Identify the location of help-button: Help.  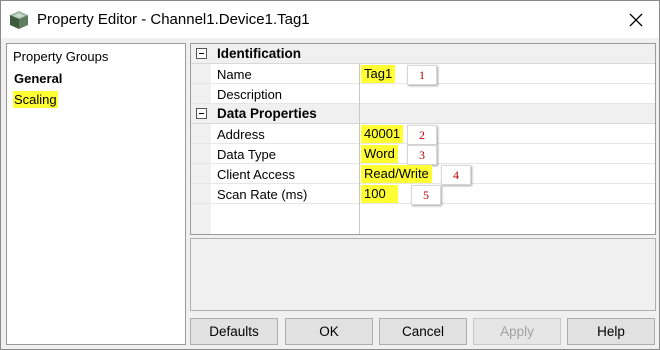
(611, 331).